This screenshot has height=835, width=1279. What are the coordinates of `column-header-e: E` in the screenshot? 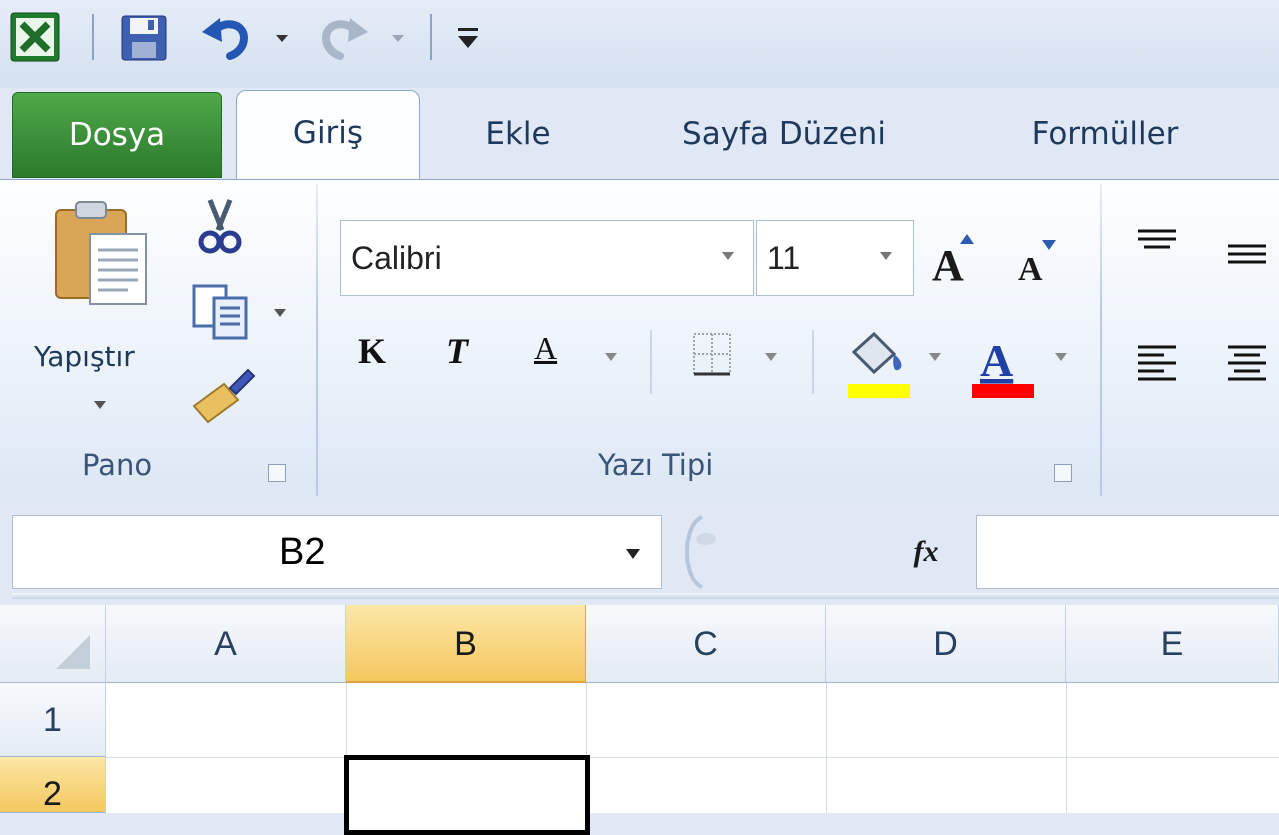 It's located at (1172, 644).